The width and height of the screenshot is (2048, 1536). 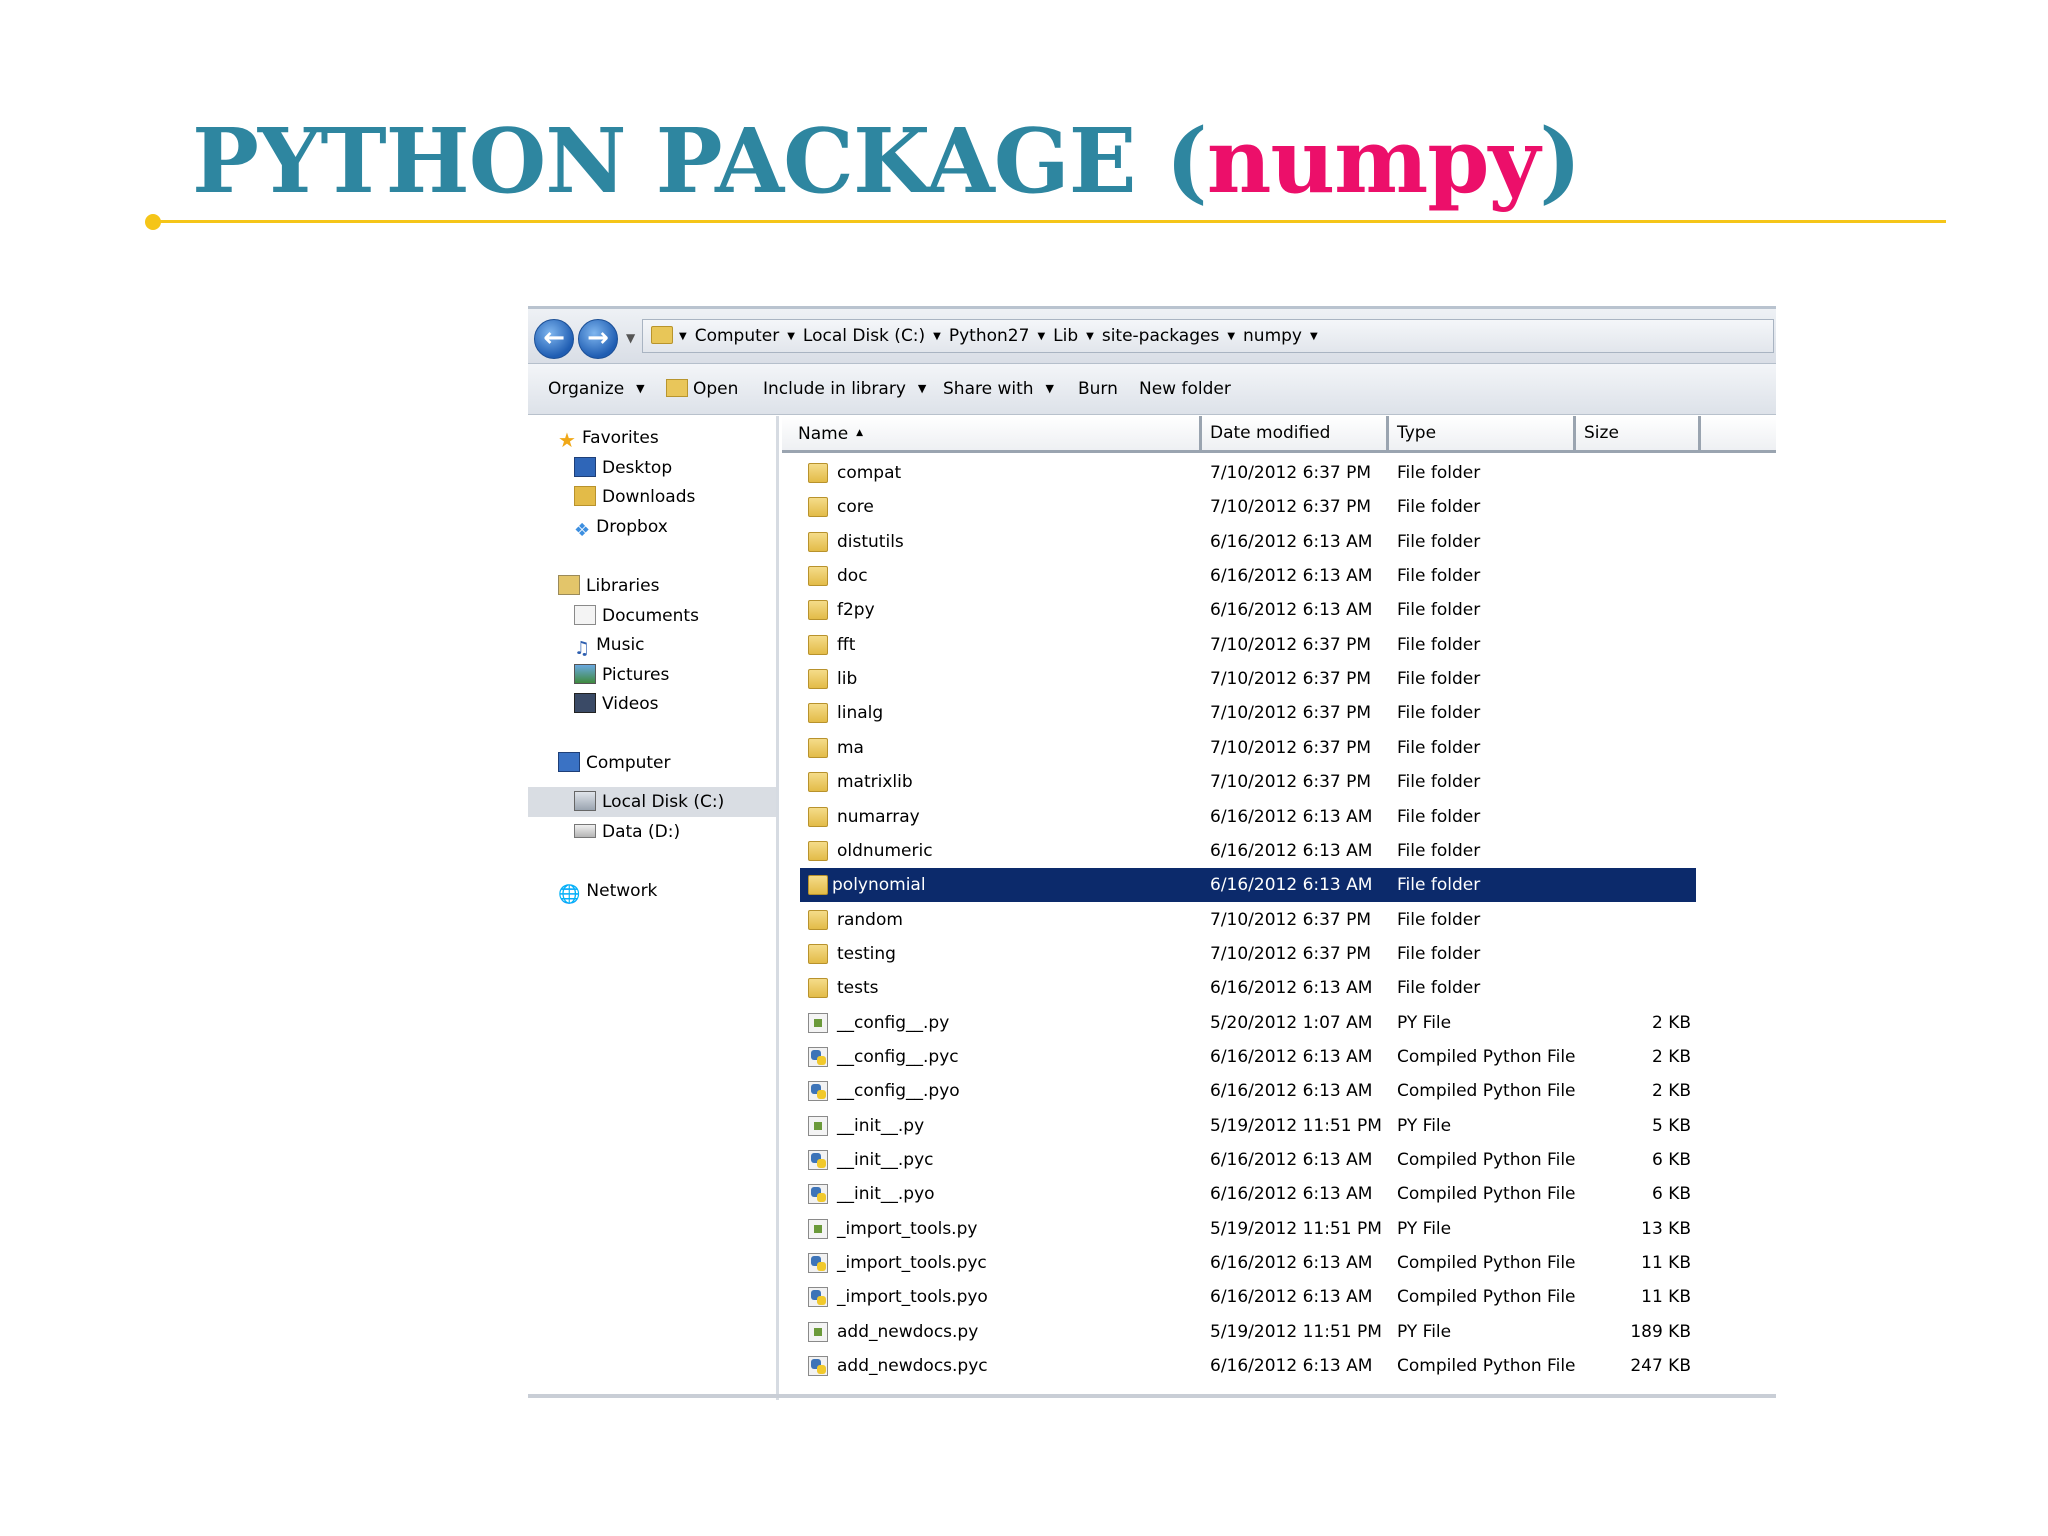 I want to click on file-size: 11 KB, so click(x=1666, y=1297).